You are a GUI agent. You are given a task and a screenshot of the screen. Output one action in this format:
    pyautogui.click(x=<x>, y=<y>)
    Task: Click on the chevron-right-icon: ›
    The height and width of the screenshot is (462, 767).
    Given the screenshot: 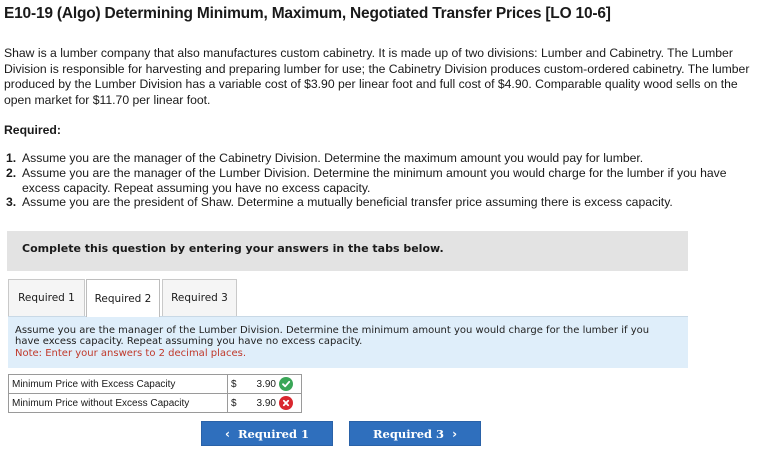 What is the action you would take?
    pyautogui.click(x=455, y=433)
    